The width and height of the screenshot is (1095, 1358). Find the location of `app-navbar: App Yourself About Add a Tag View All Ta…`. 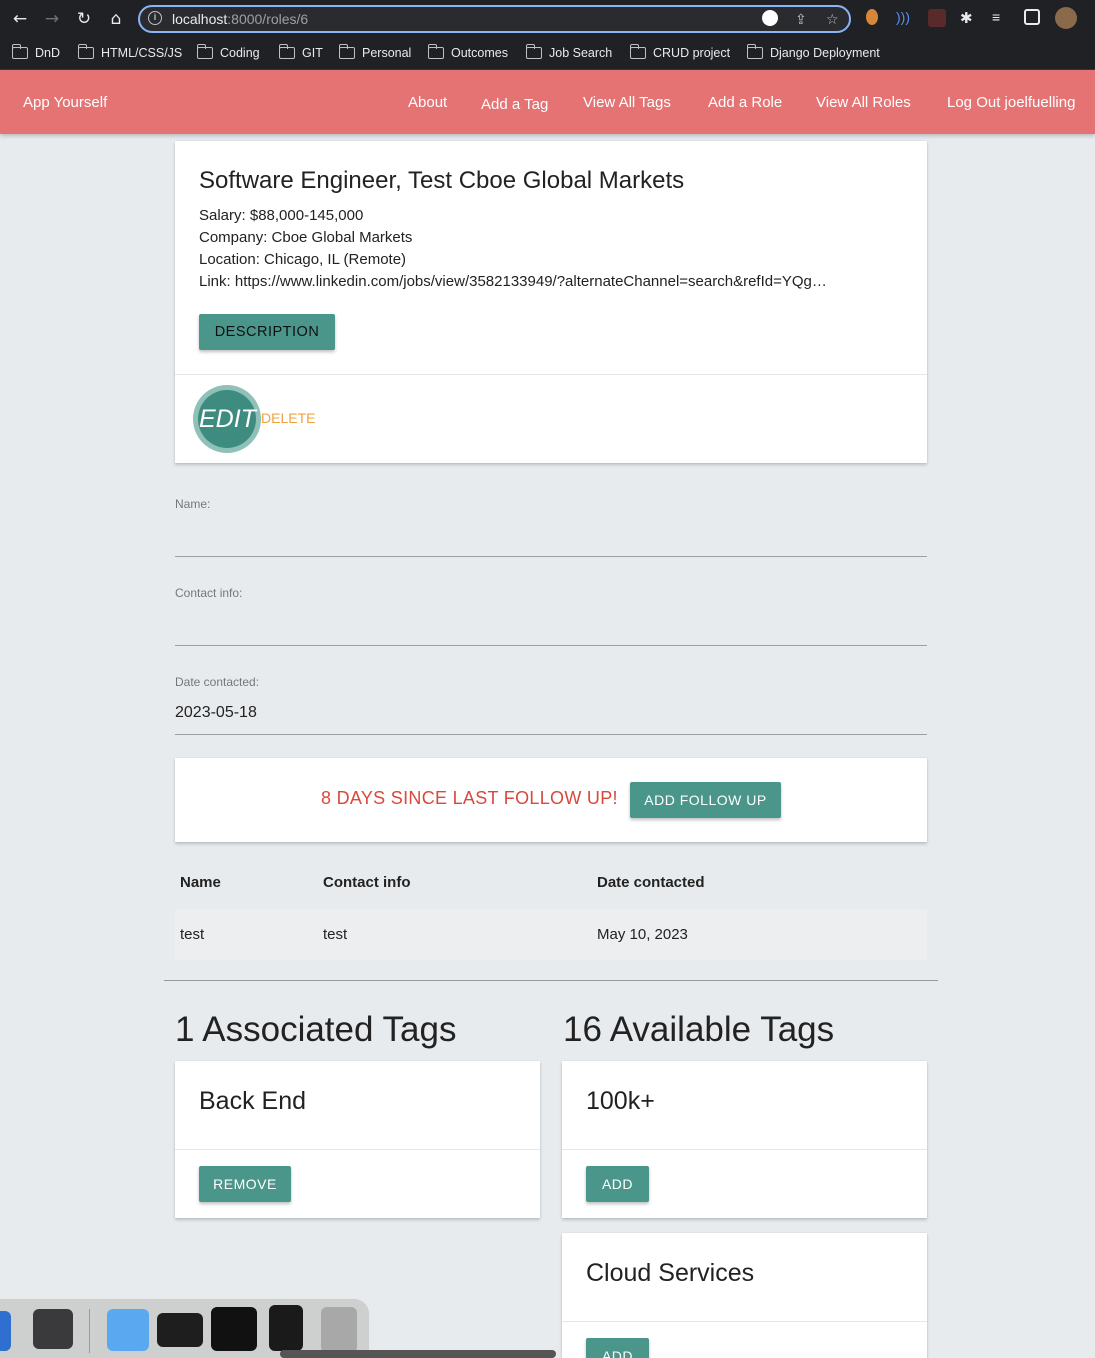

app-navbar: App Yourself About Add a Tag View All Ta… is located at coordinates (547, 102).